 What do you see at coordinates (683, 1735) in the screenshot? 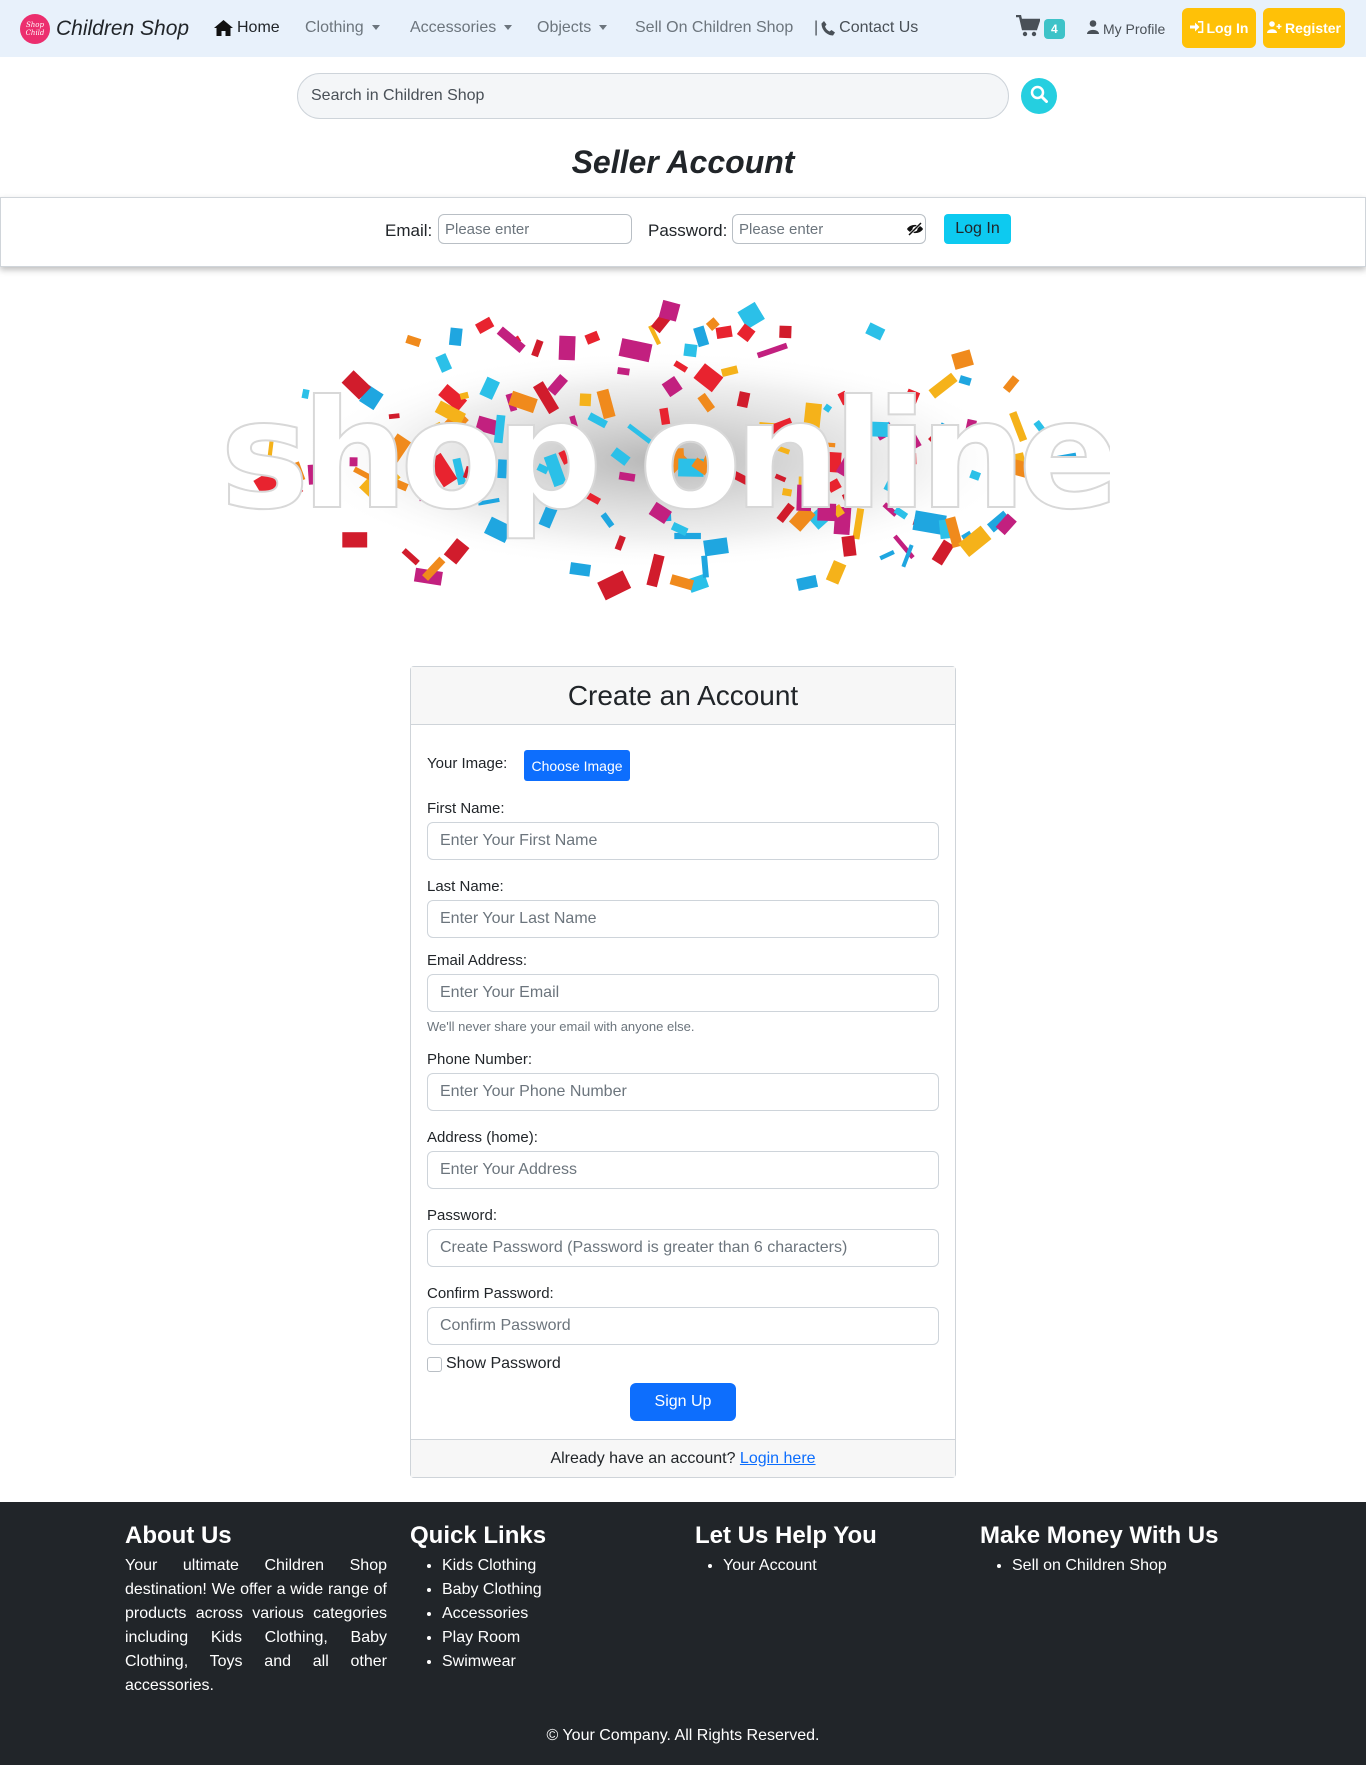
I see `copyright: © Your Company. All Rights Reserved.` at bounding box center [683, 1735].